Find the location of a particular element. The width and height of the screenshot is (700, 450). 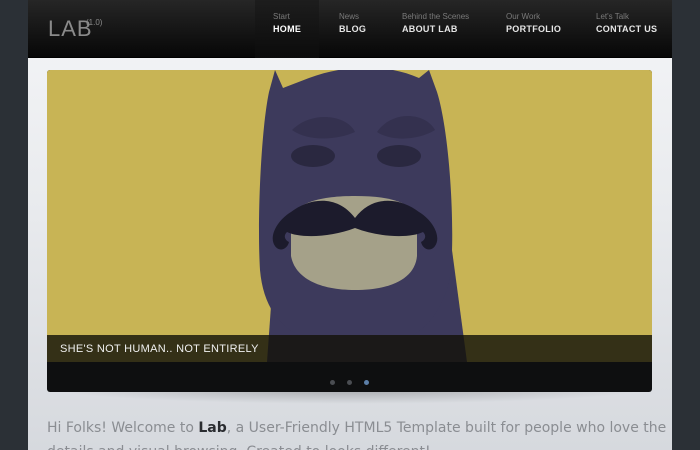

nav-sub-label: Let's Talk is located at coordinates (612, 16).